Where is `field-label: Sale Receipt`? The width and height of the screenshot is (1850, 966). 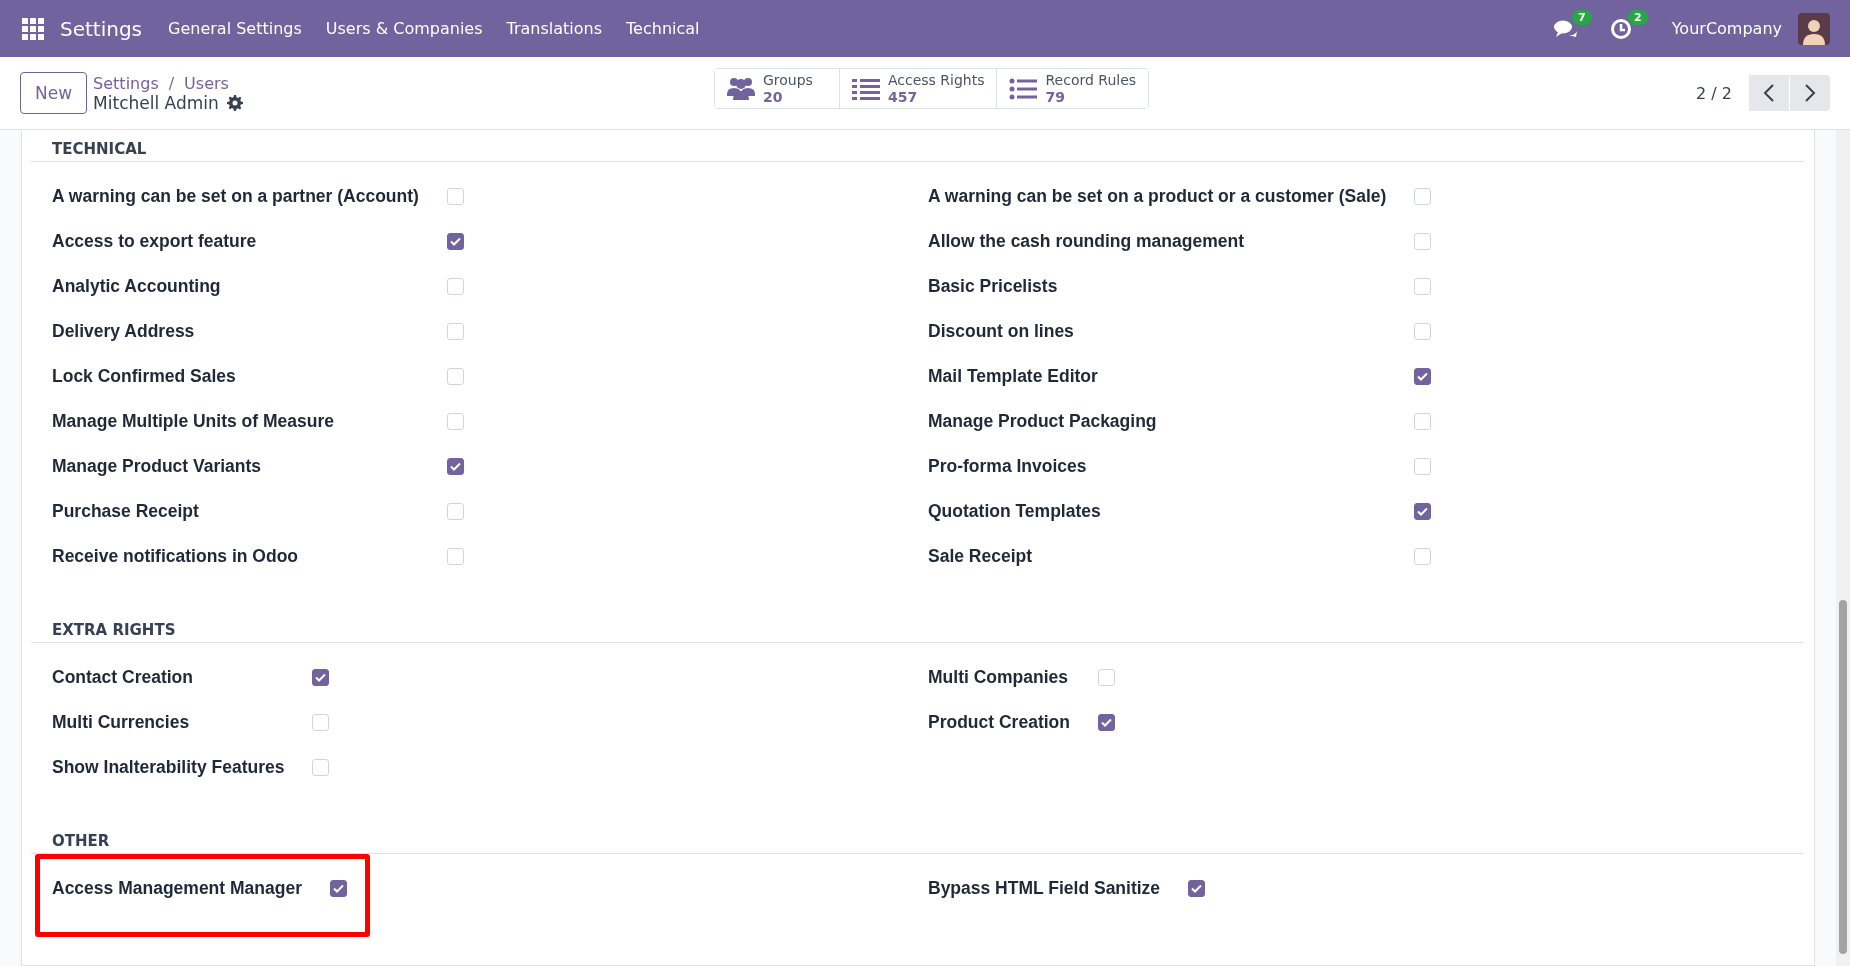 field-label: Sale Receipt is located at coordinates (981, 556).